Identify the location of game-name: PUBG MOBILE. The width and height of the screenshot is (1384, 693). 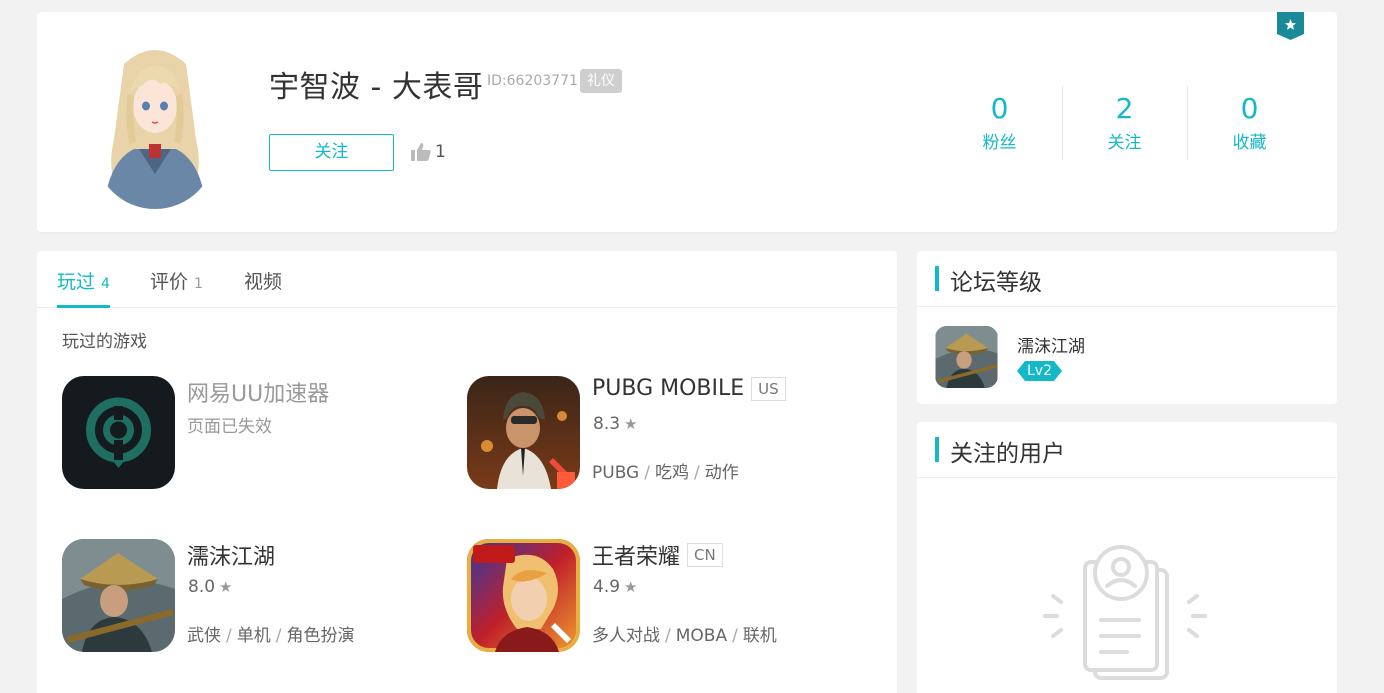
(668, 388).